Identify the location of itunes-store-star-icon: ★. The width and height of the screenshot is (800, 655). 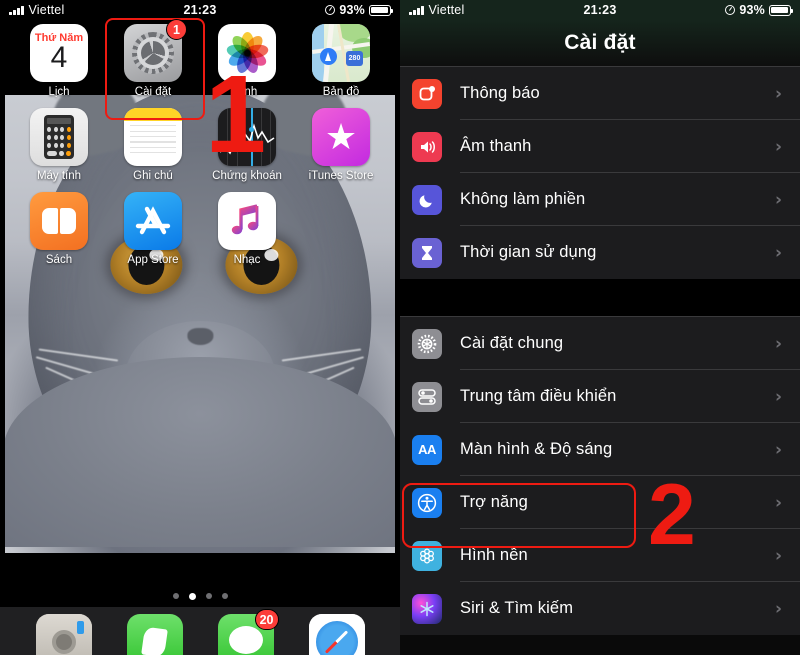
(341, 137).